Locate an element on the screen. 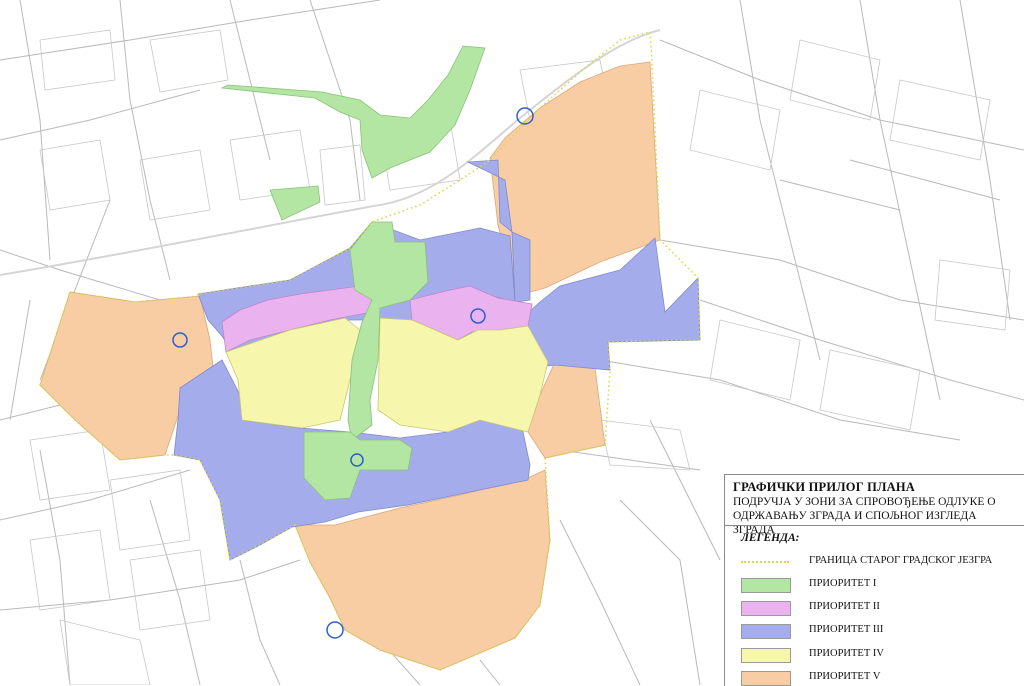 The width and height of the screenshot is (1024, 686). location-marker is located at coordinates (335, 630).